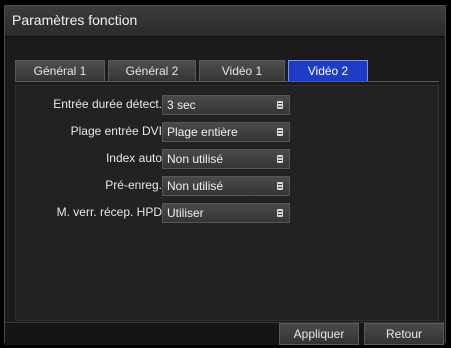  Describe the element at coordinates (185, 213) in the screenshot. I see `hpd-lock-value: Utiliser` at that location.